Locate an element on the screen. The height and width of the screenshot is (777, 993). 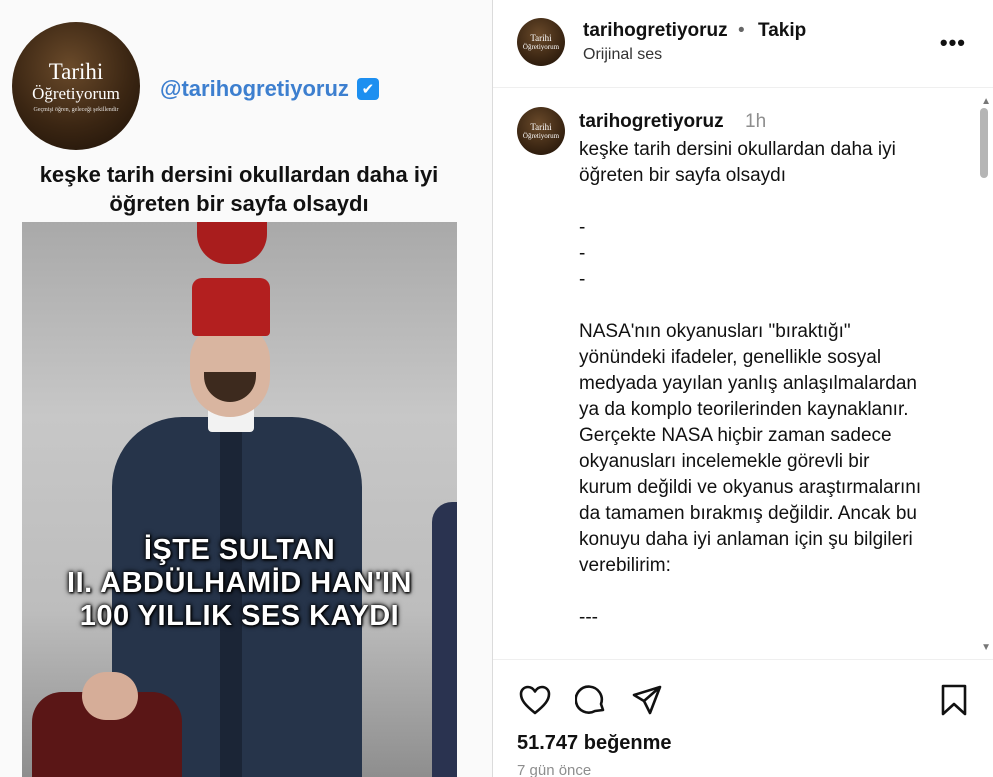
bookmark-icon is located at coordinates (954, 700).